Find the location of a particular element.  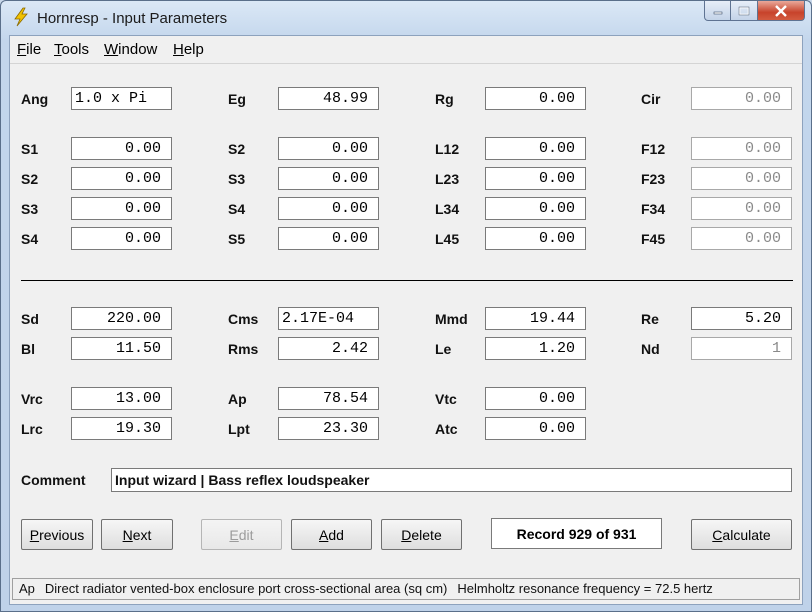

delete-button-label: Delete is located at coordinates (421, 534).